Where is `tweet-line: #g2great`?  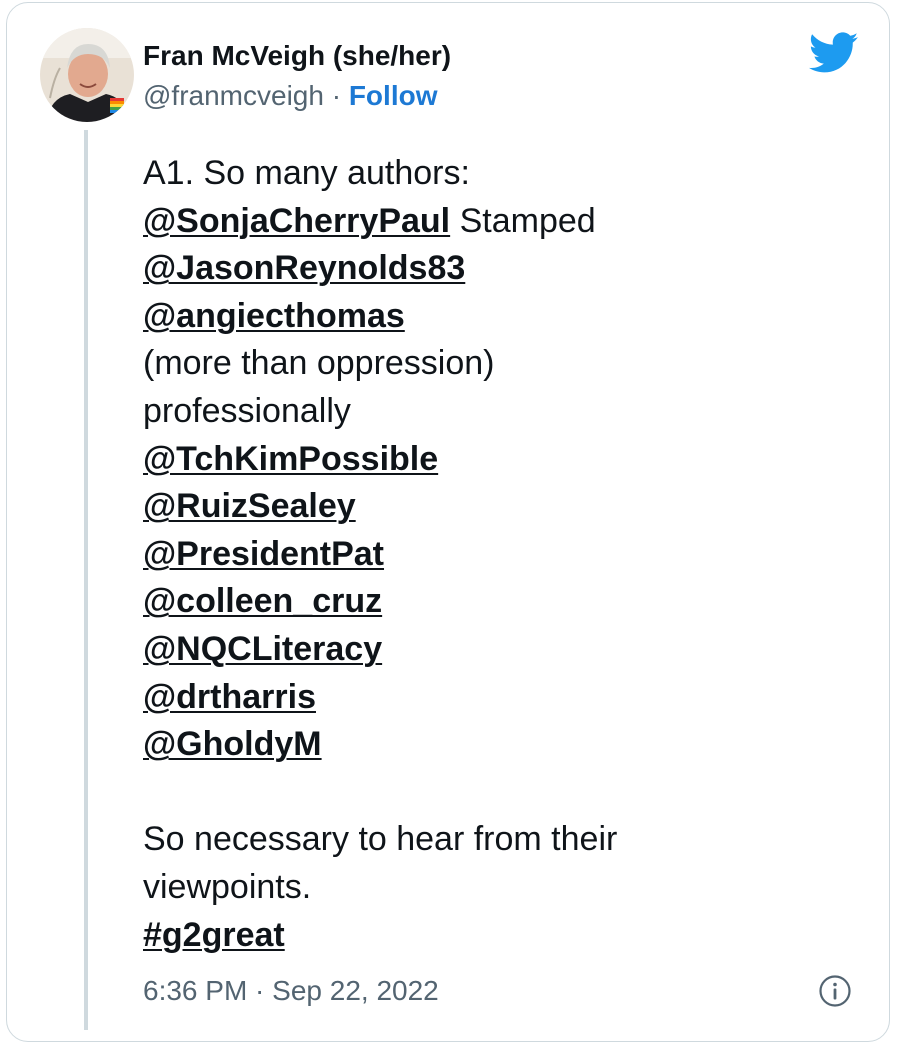
tweet-line: #g2great is located at coordinates (493, 936).